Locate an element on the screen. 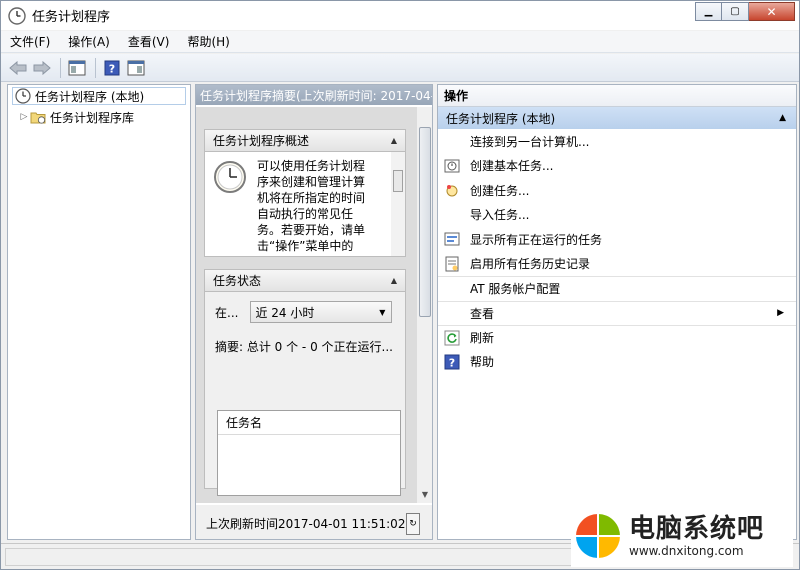 The height and width of the screenshot is (570, 800). summary-header: 任务计划程序摘要(上次刷新时间: 2017-04-01 11:51:02) is located at coordinates (314, 95).